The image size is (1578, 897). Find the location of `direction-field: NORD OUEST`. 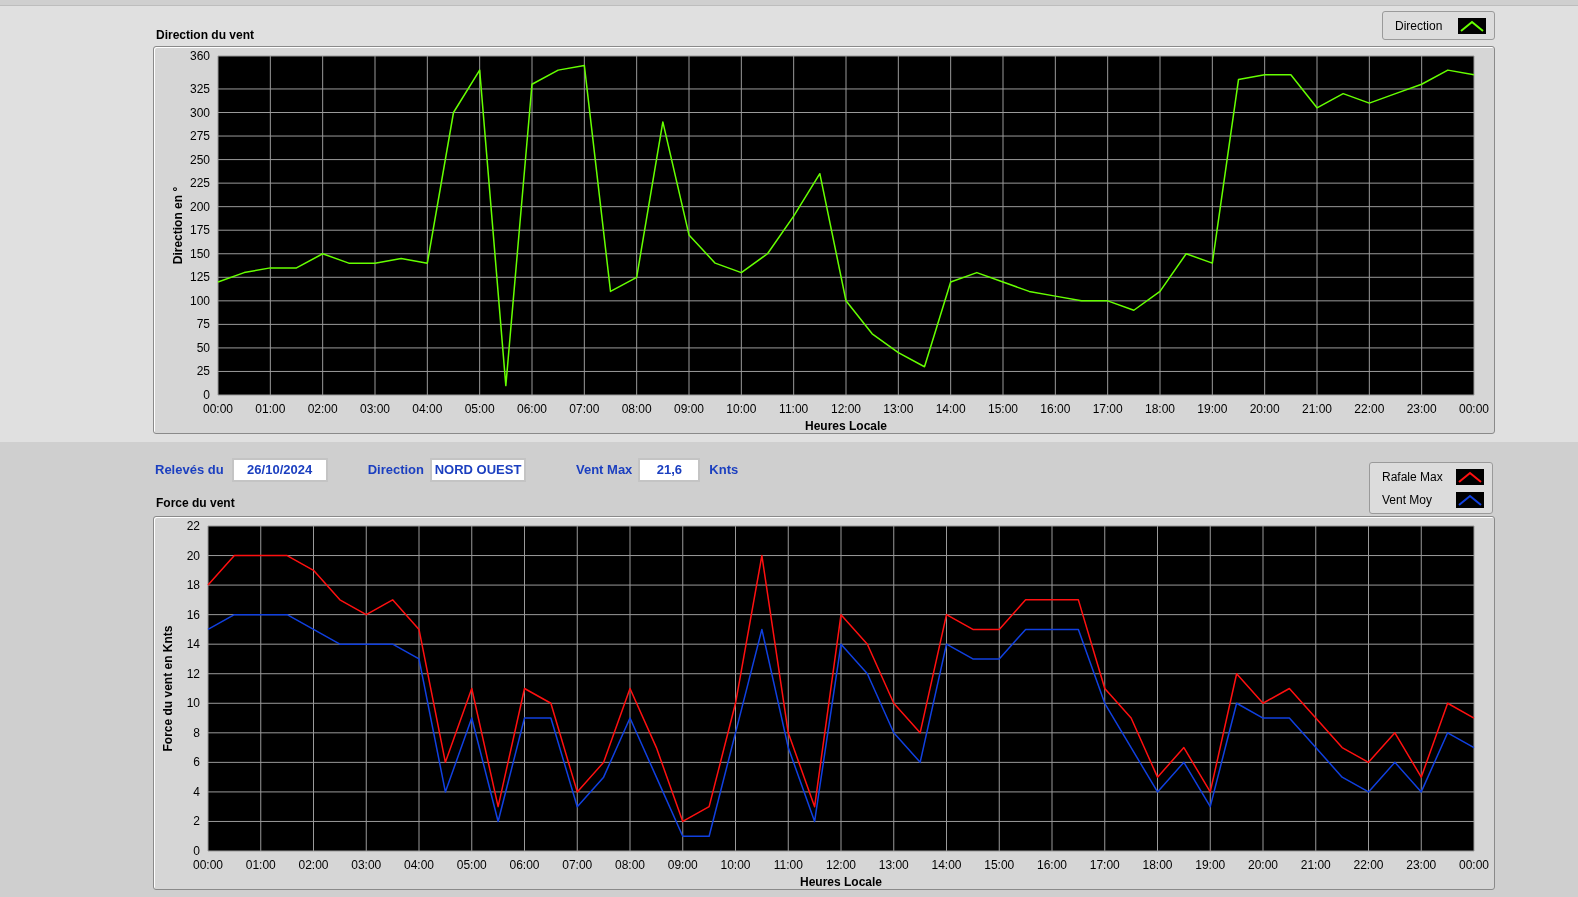

direction-field: NORD OUEST is located at coordinates (478, 470).